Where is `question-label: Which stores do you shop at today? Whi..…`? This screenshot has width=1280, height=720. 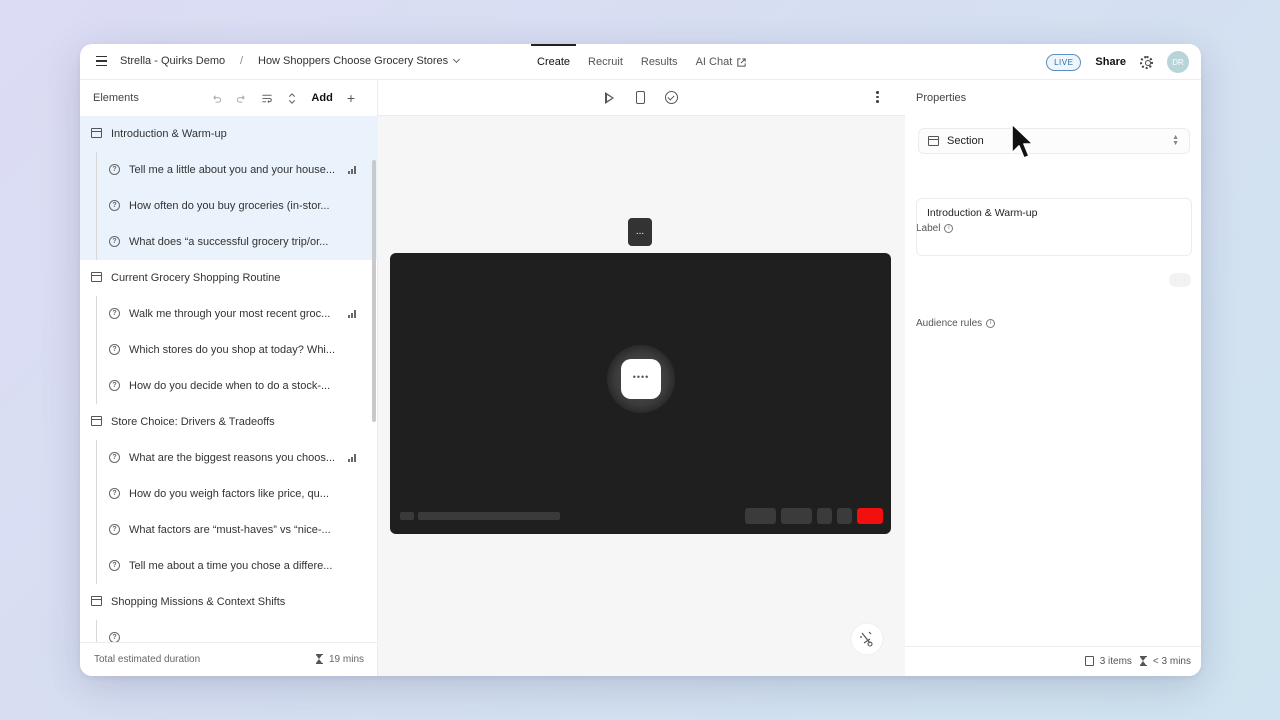
question-label: Which stores do you shop at today? Whi..… is located at coordinates (232, 350).